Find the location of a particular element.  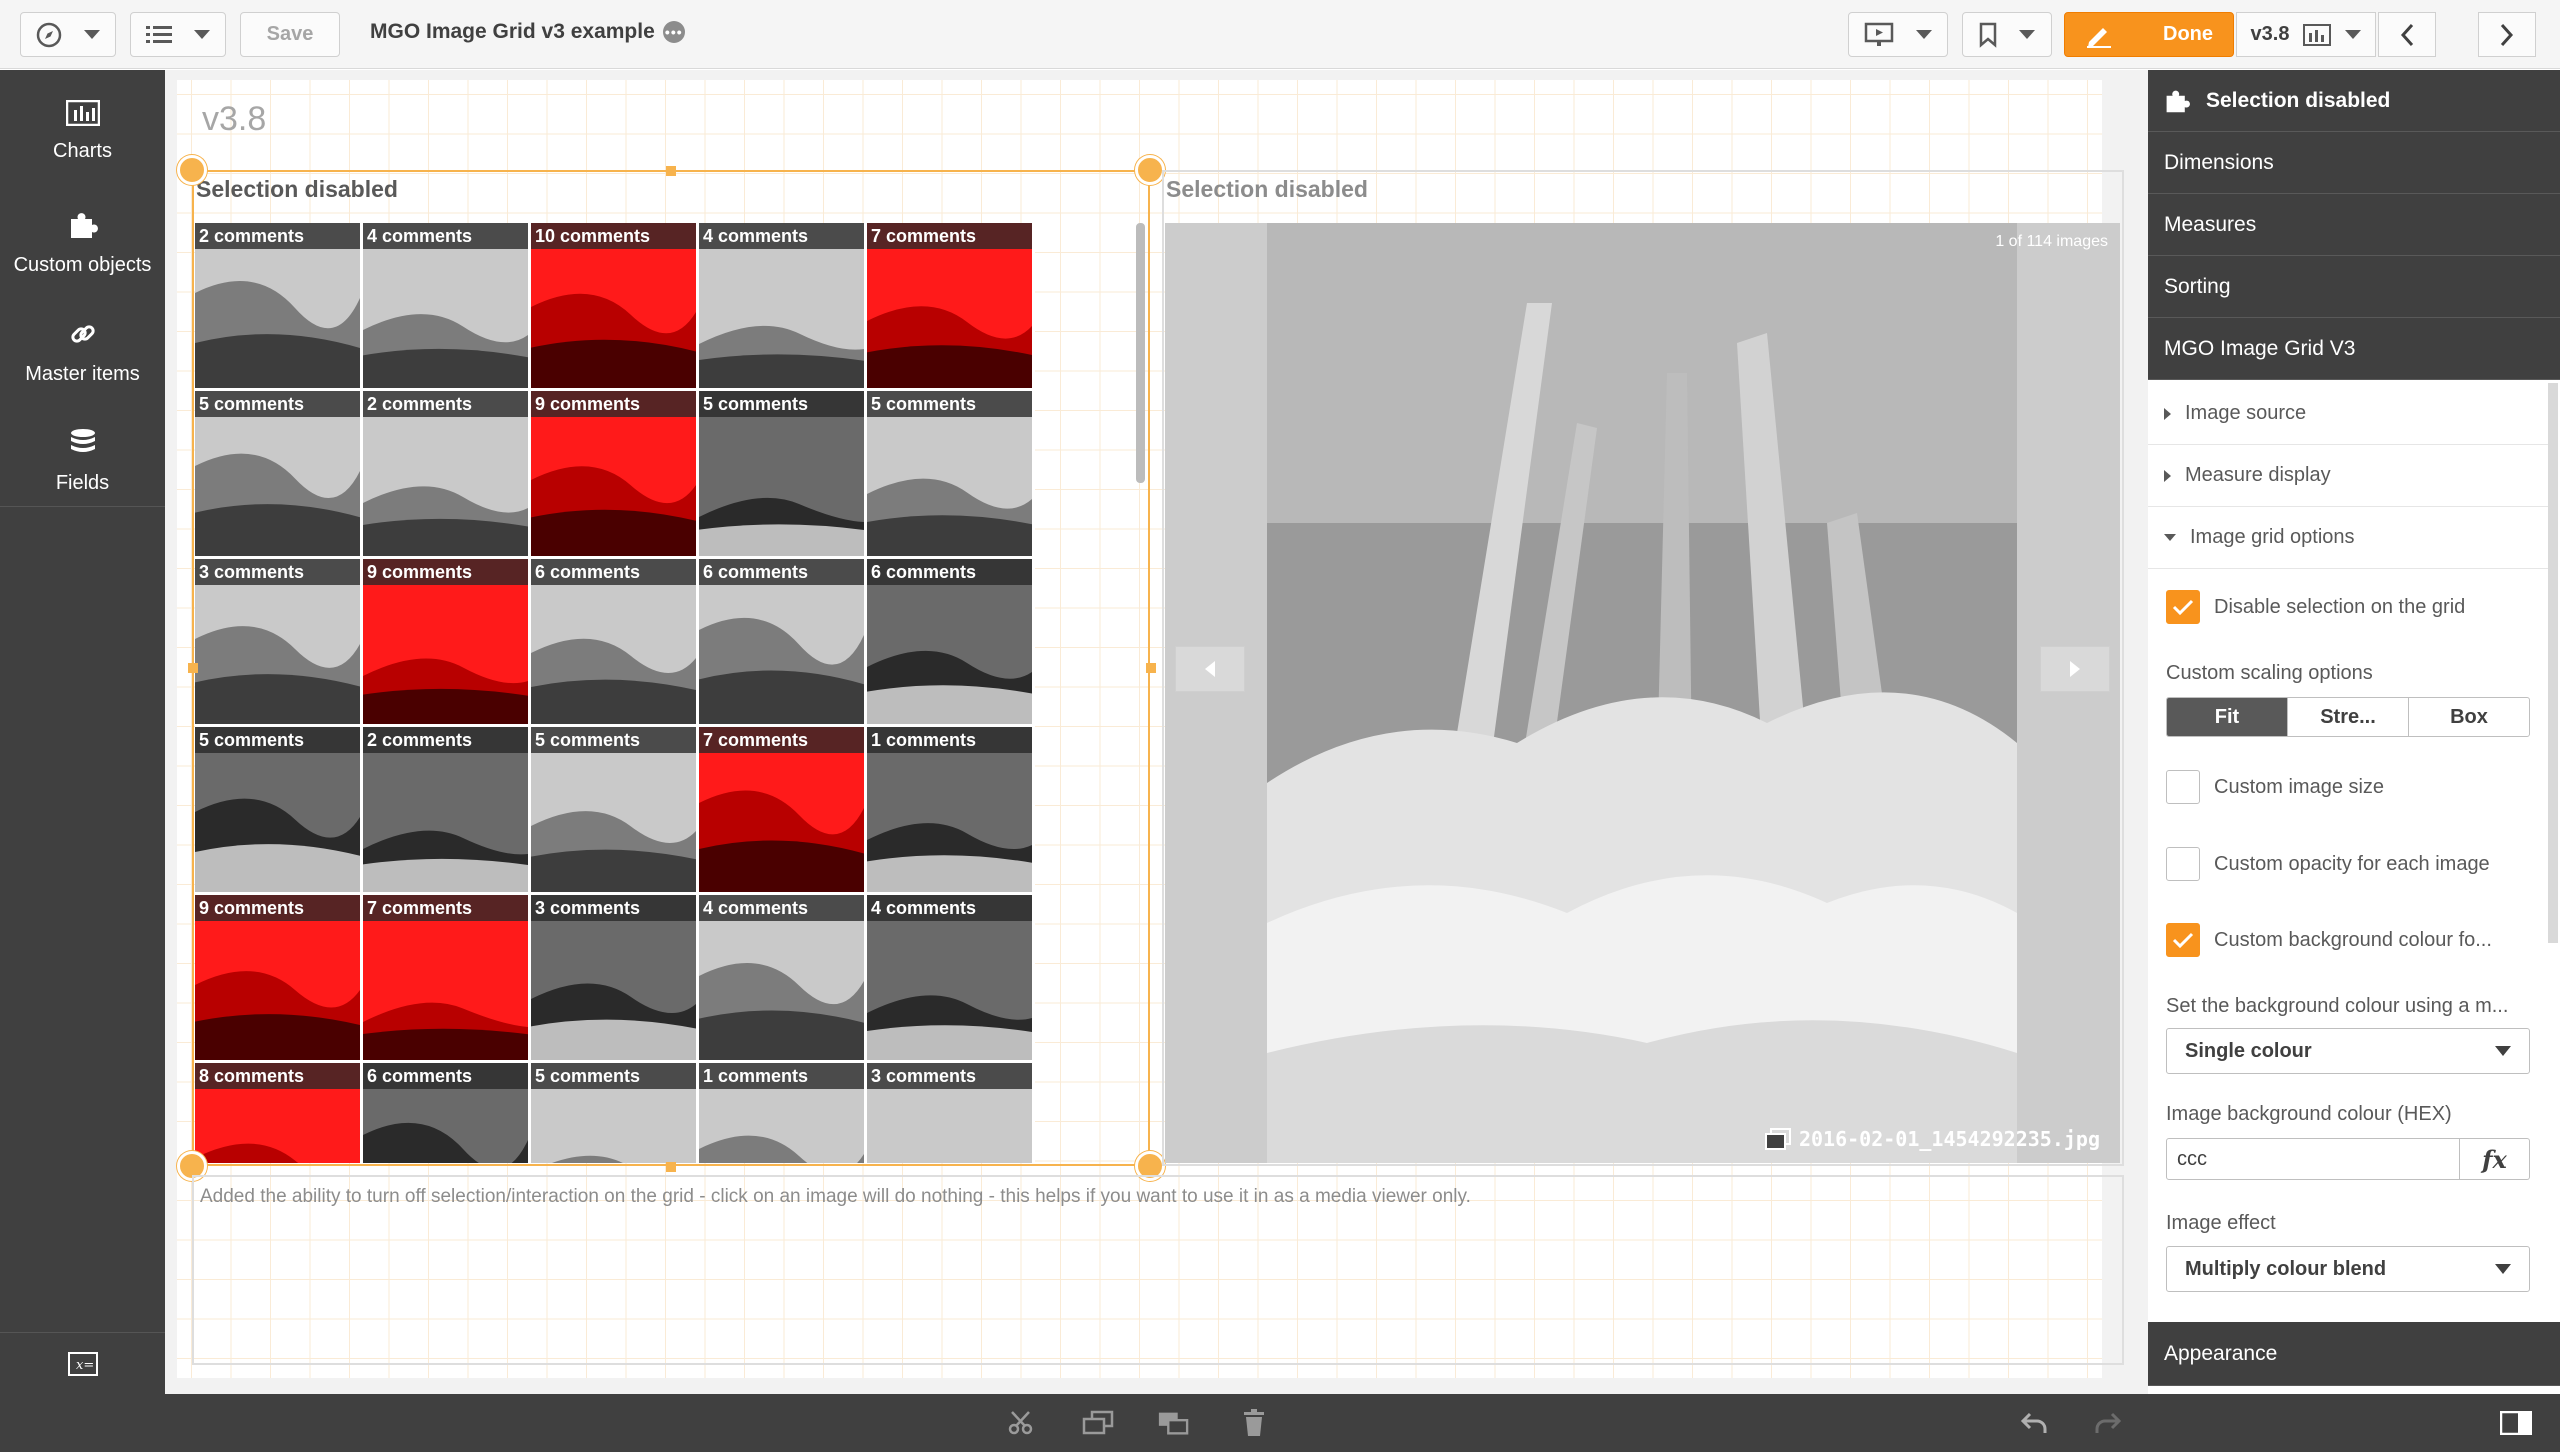

scaling-fit-button: Fit is located at coordinates (2227, 717).